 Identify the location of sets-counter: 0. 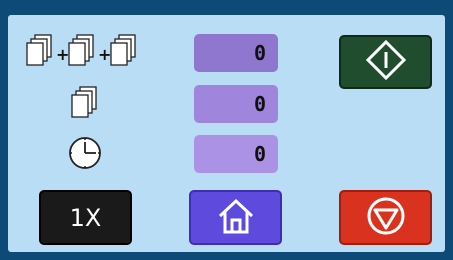
(236, 53).